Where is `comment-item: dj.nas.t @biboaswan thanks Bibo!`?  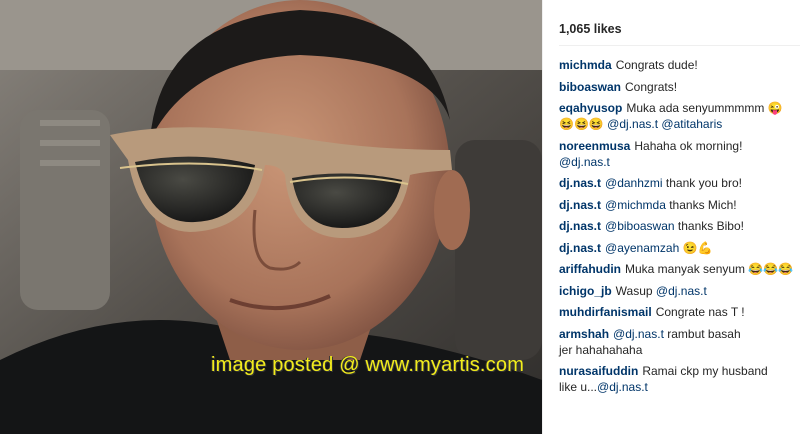 comment-item: dj.nas.t @biboaswan thanks Bibo! is located at coordinates (679, 226).